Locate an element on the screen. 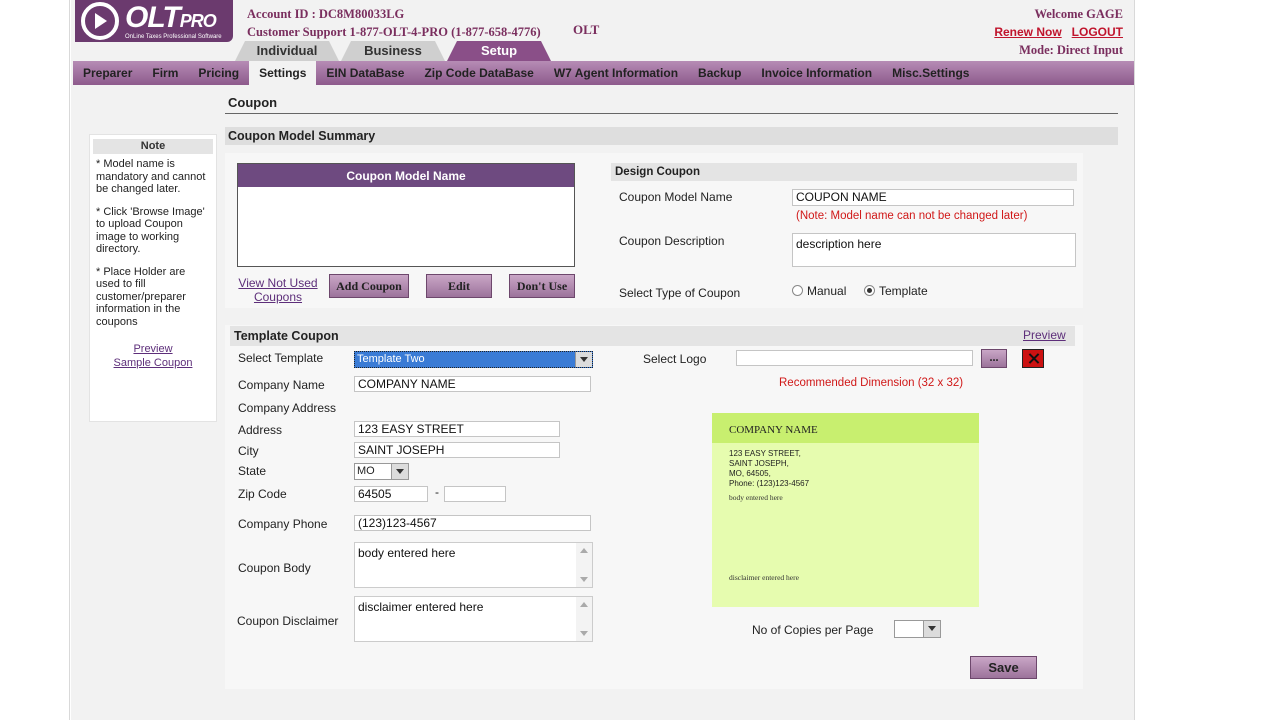  olt-label: OLT is located at coordinates (586, 29).